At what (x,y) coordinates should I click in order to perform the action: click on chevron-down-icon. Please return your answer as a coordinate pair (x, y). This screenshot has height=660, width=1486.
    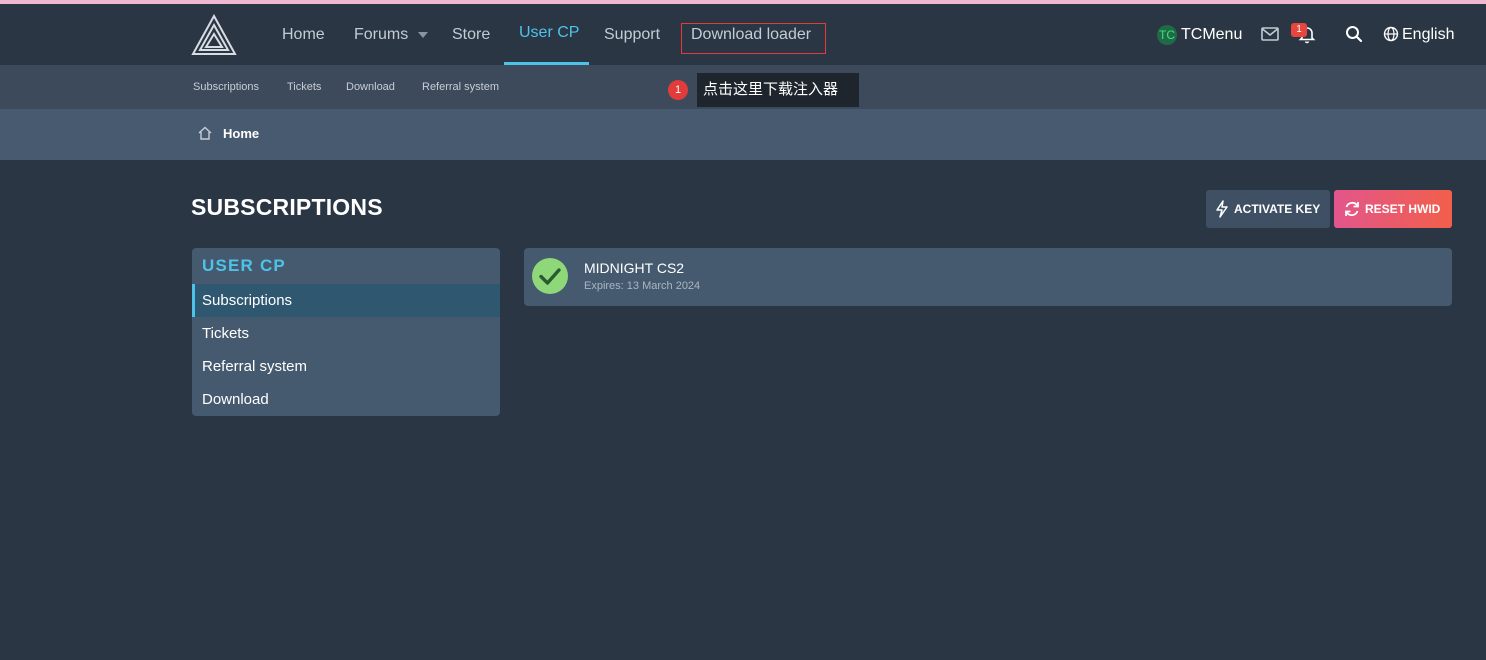
    Looking at the image, I should click on (423, 35).